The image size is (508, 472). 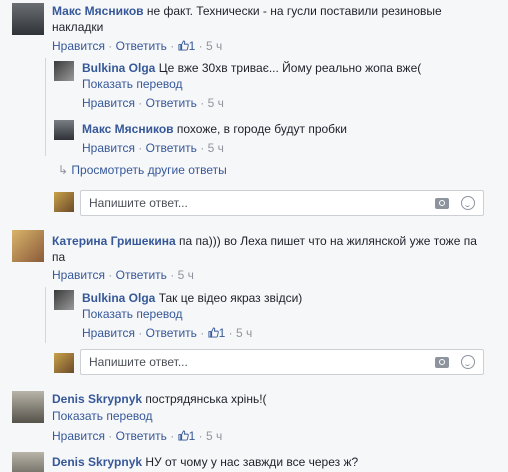 What do you see at coordinates (261, 129) in the screenshot?
I see `comment-text: похоже, в городе будут пробки` at bounding box center [261, 129].